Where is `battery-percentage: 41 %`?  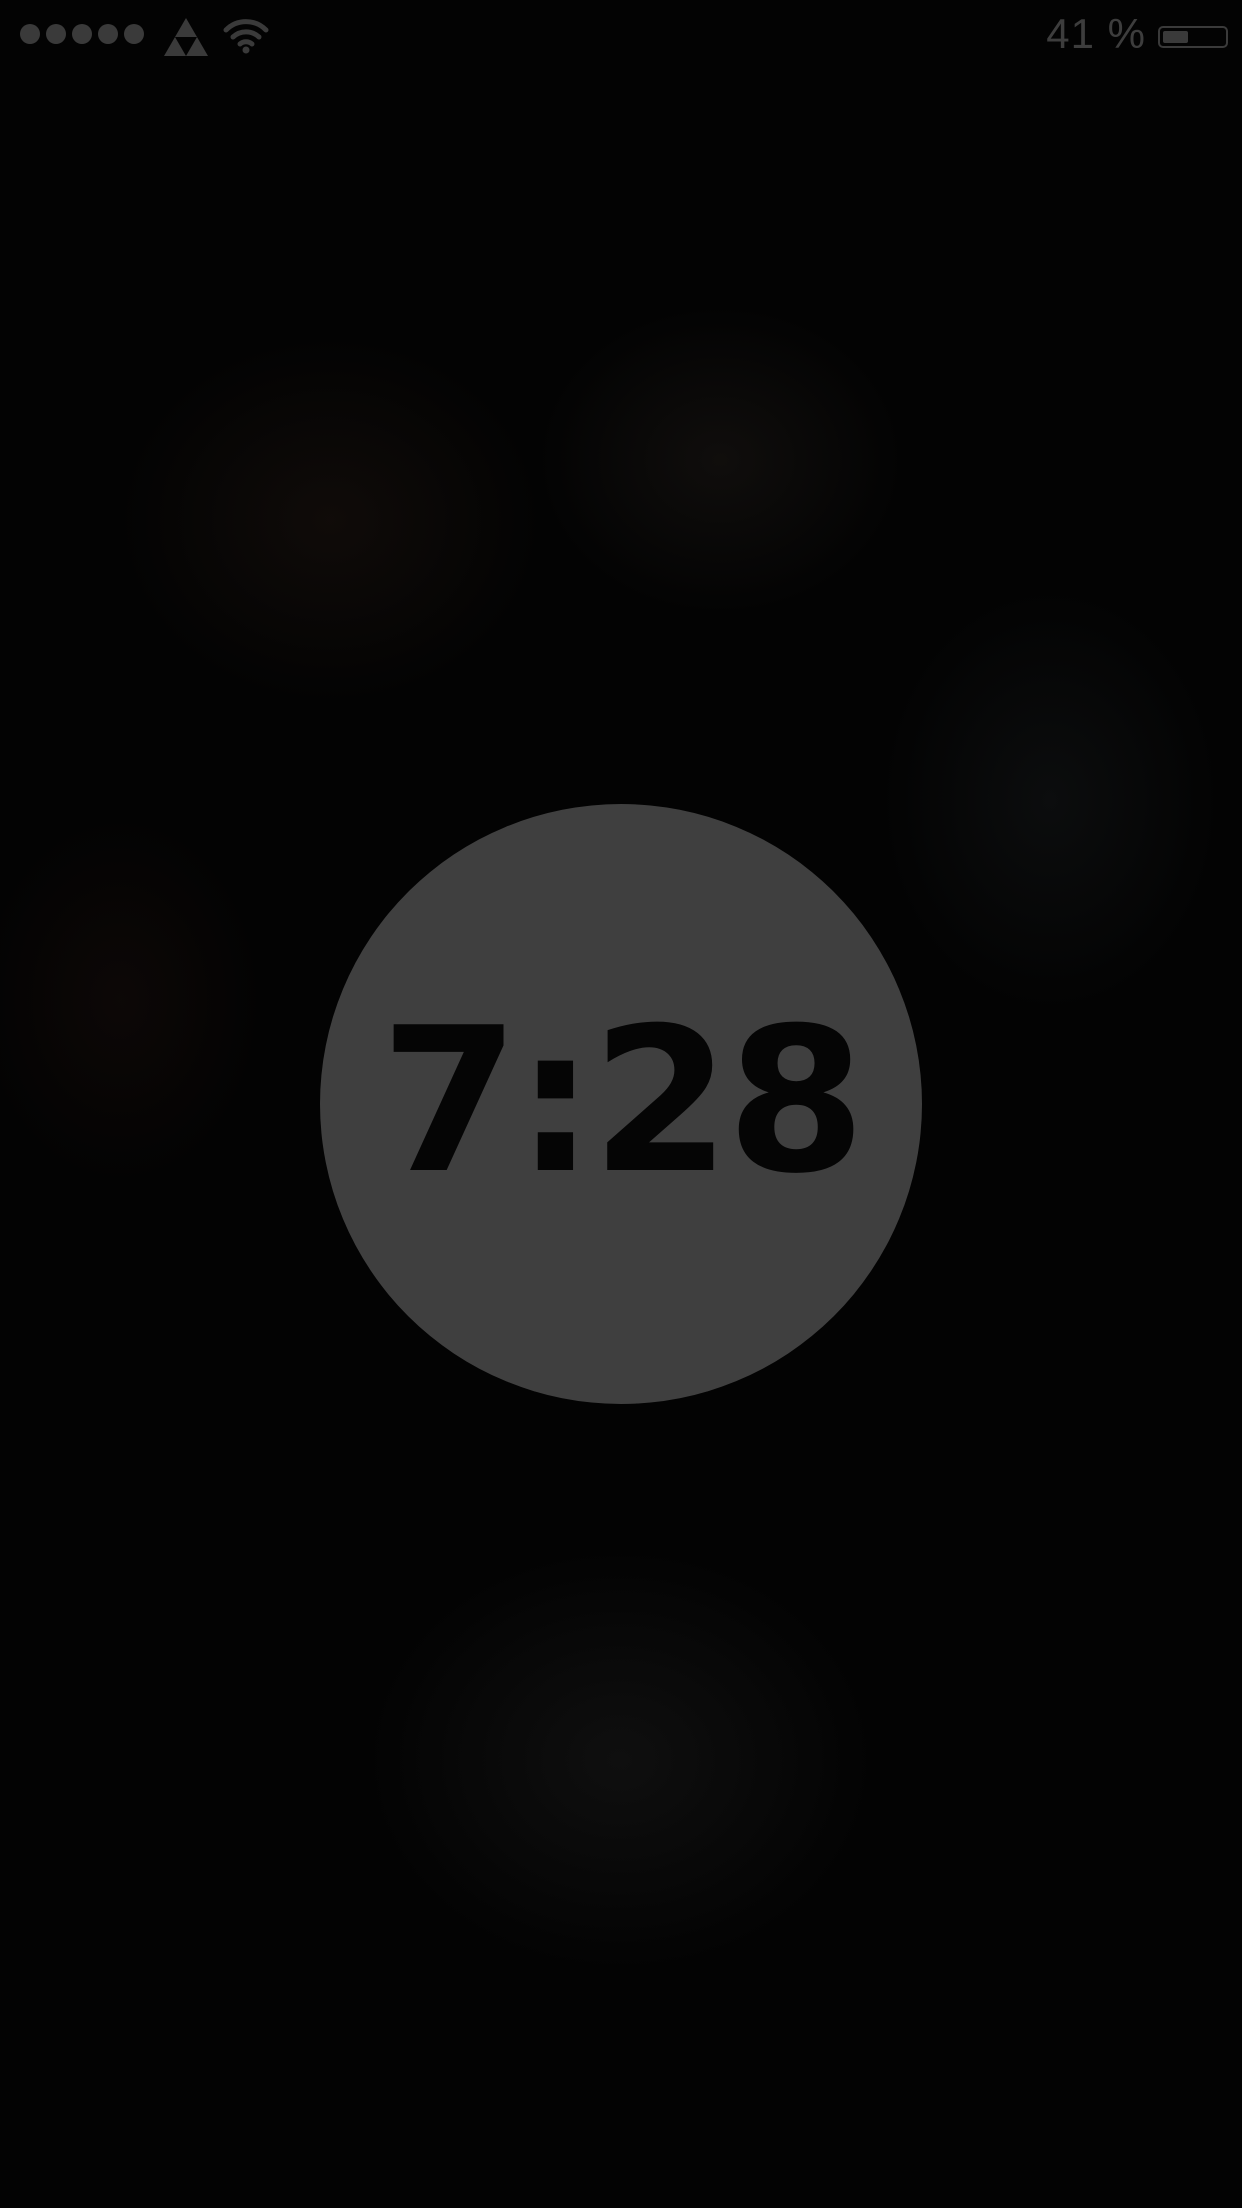 battery-percentage: 41 % is located at coordinates (1096, 33).